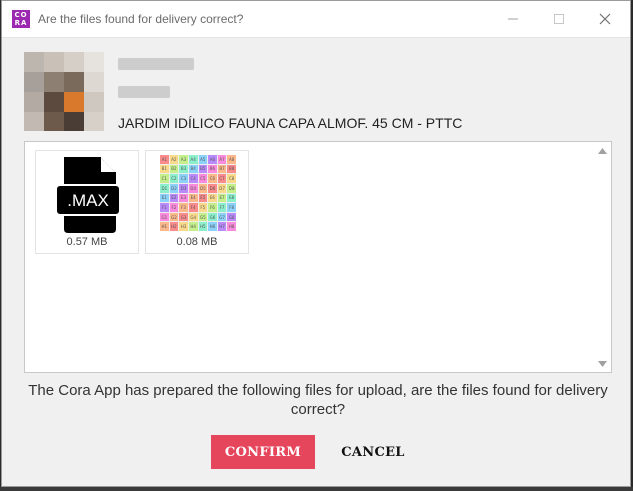  Describe the element at coordinates (212, 188) in the screenshot. I see `uv-grid-cell: D6` at that location.